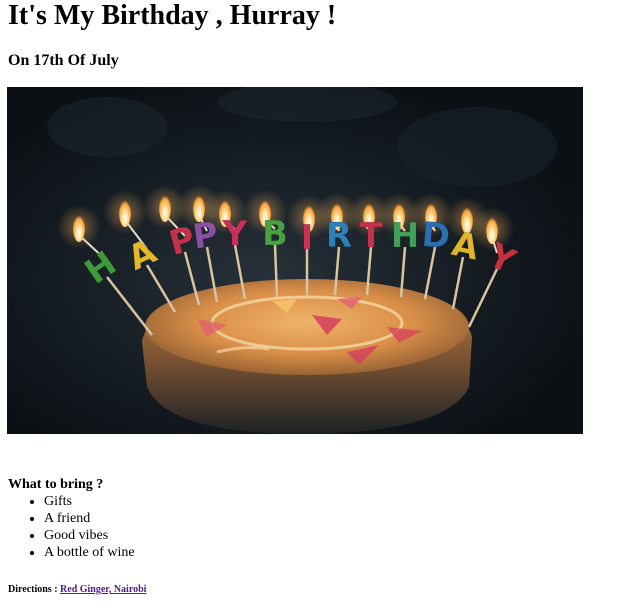  Describe the element at coordinates (89, 552) in the screenshot. I see `list-item: A bottle of wine` at that location.